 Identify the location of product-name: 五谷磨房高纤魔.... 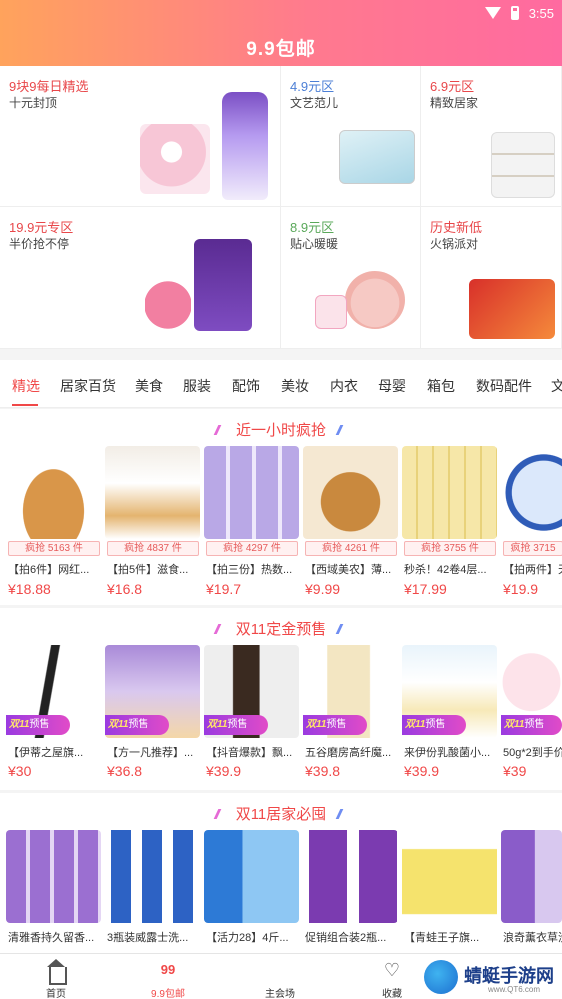
(348, 753).